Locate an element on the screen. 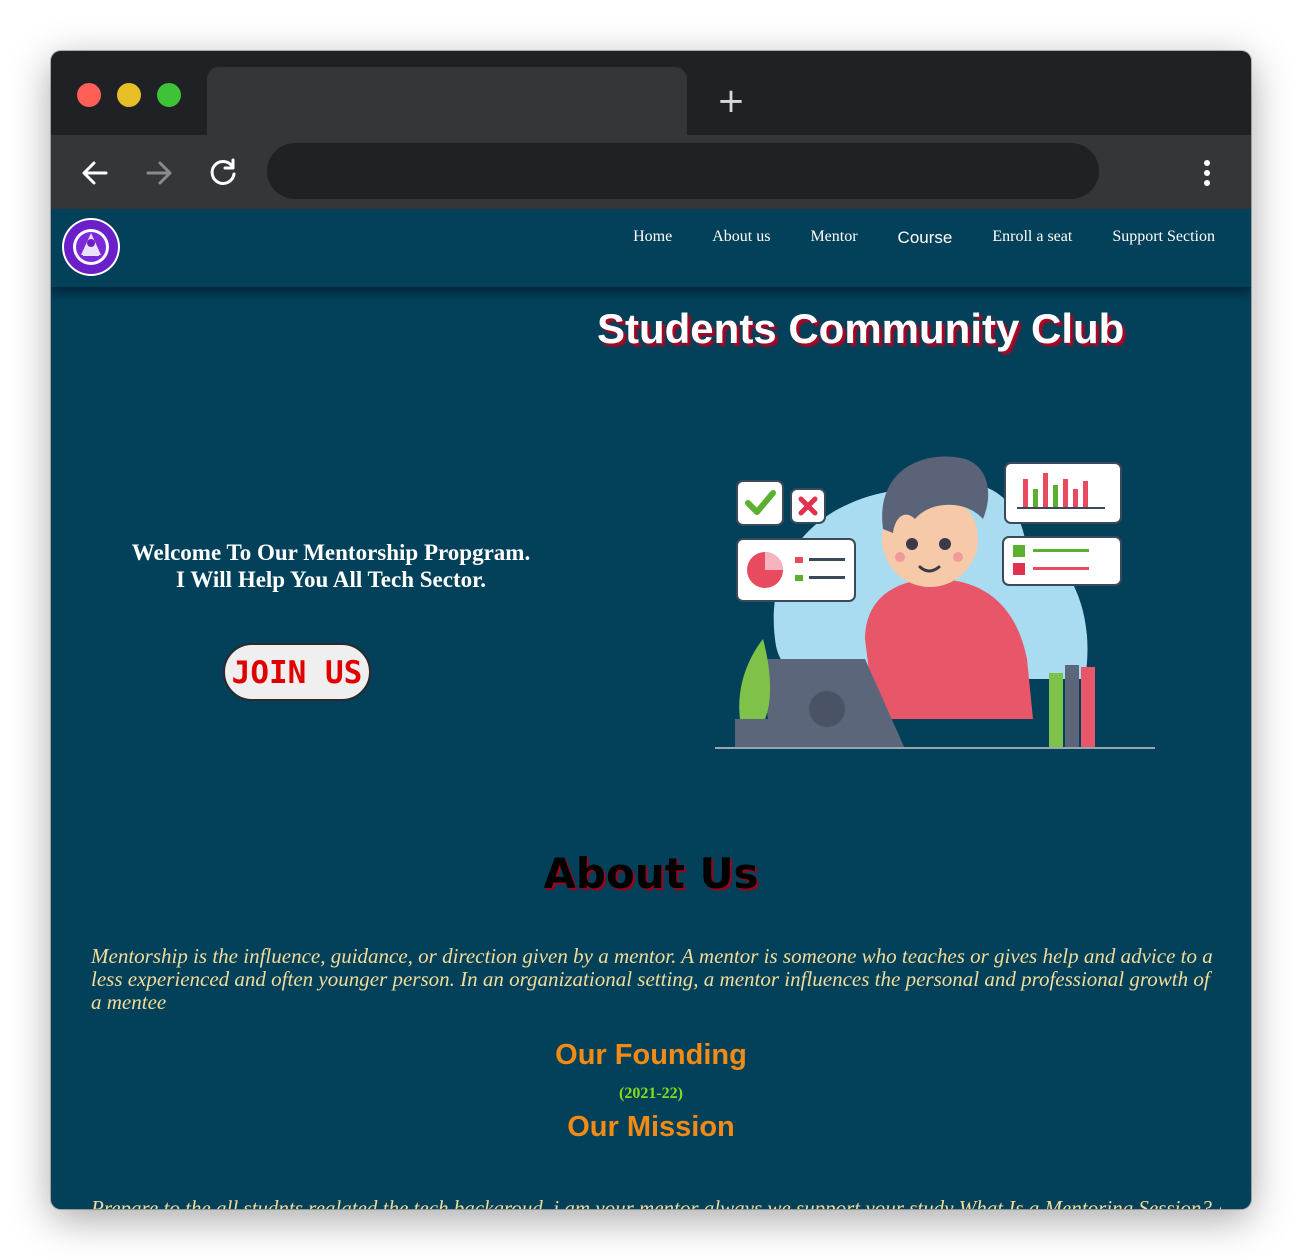 This screenshot has width=1302, height=1260. browser-menu-button is located at coordinates (1207, 173).